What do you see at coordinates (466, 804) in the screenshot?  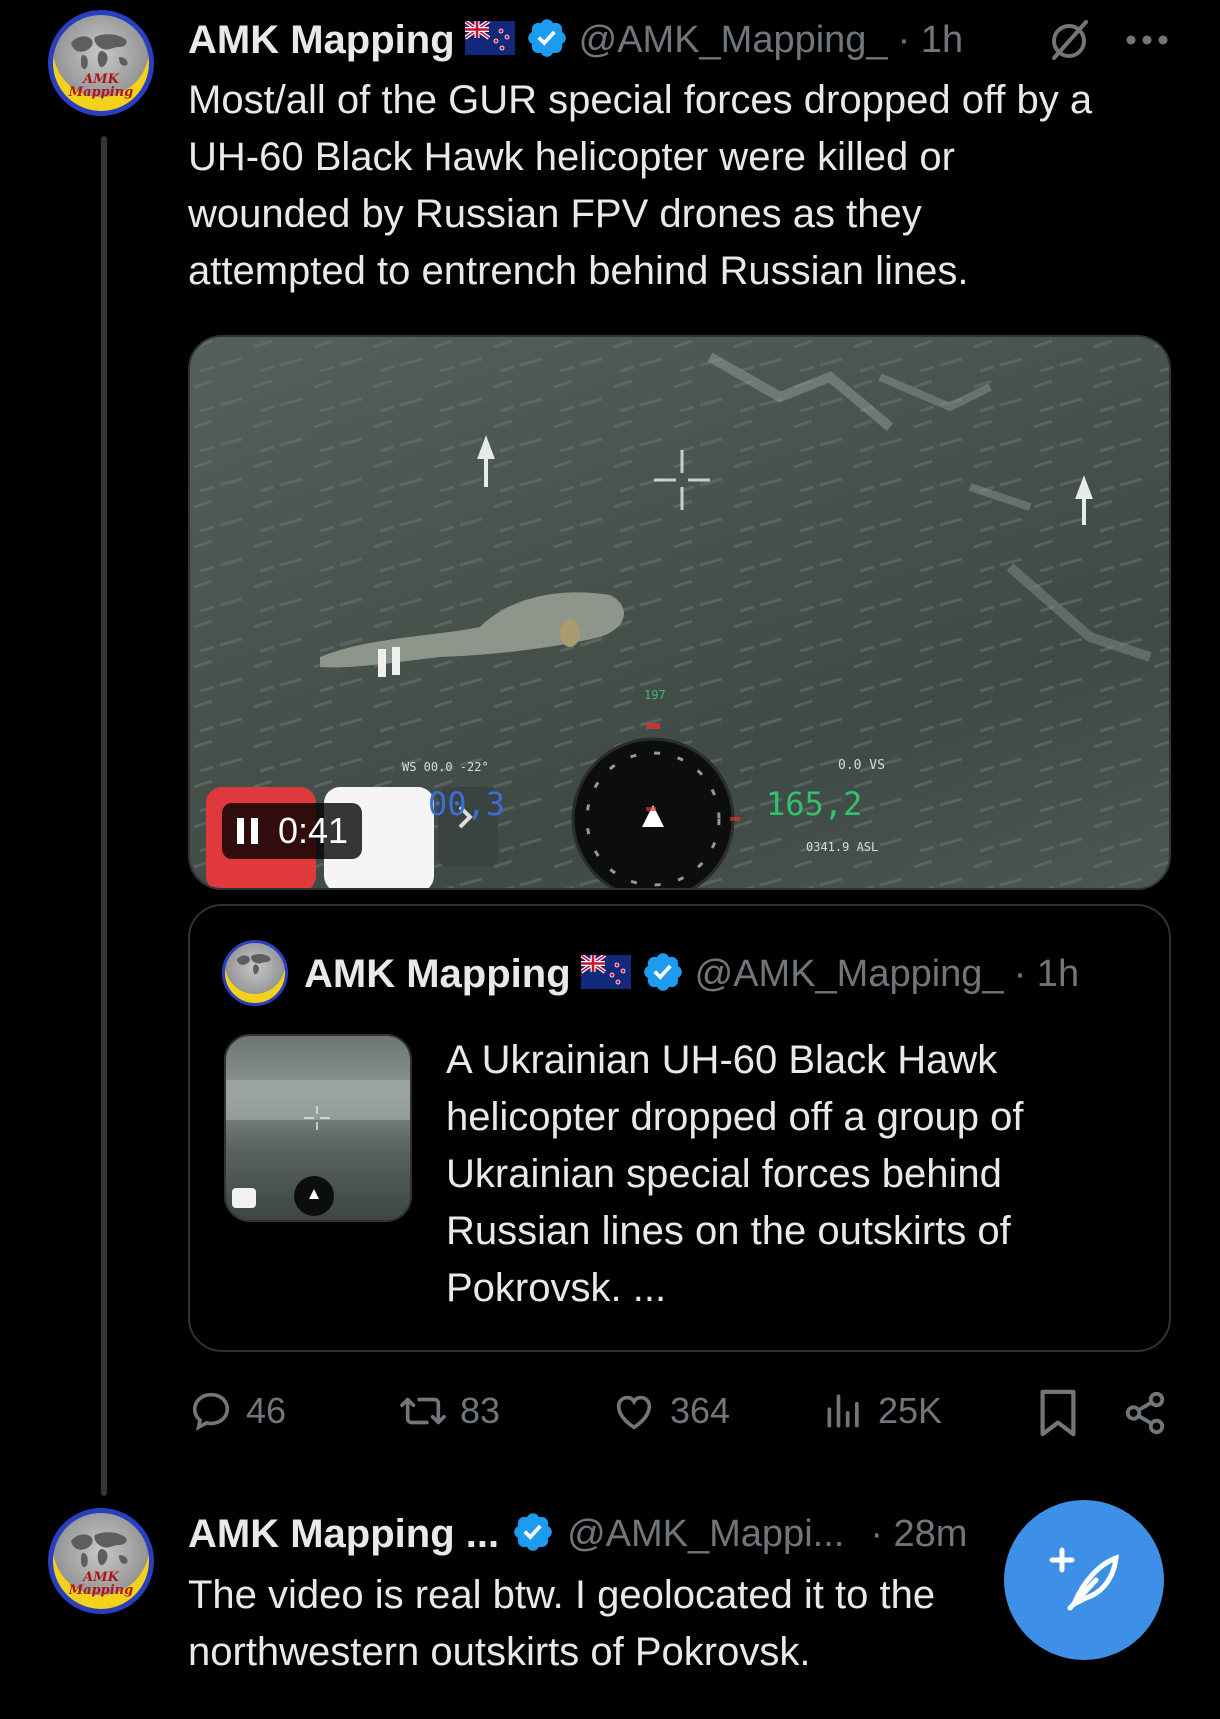 I see `hud-left-value: 00,3` at bounding box center [466, 804].